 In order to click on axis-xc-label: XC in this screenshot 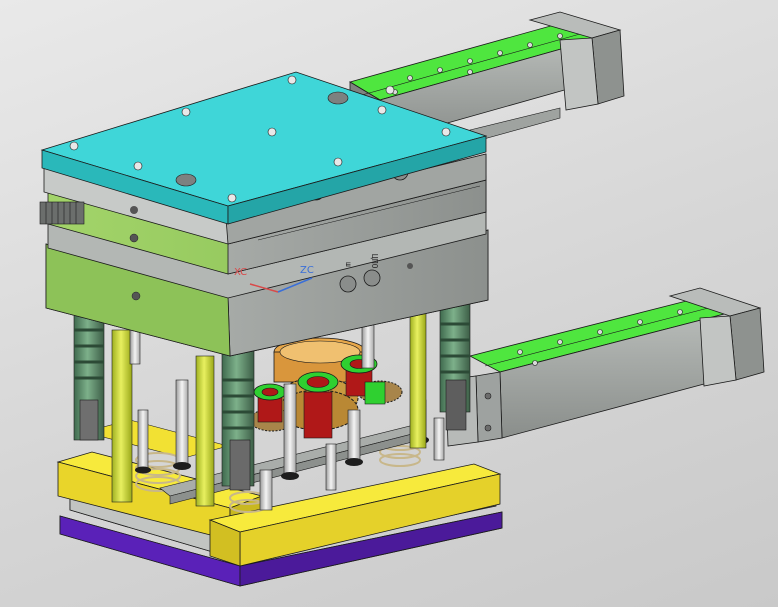, I will do `click(241, 272)`.